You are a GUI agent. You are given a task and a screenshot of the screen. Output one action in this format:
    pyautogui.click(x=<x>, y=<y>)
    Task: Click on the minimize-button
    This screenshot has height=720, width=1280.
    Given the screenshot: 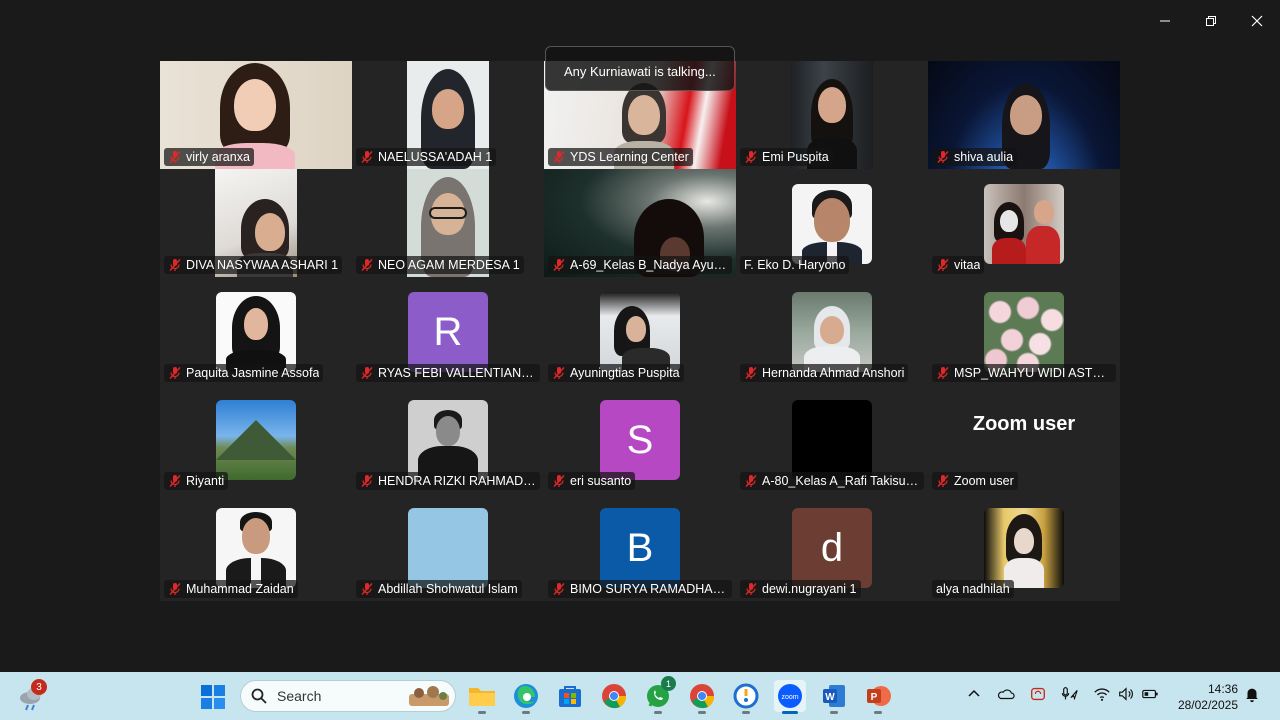 What is the action you would take?
    pyautogui.click(x=1165, y=21)
    